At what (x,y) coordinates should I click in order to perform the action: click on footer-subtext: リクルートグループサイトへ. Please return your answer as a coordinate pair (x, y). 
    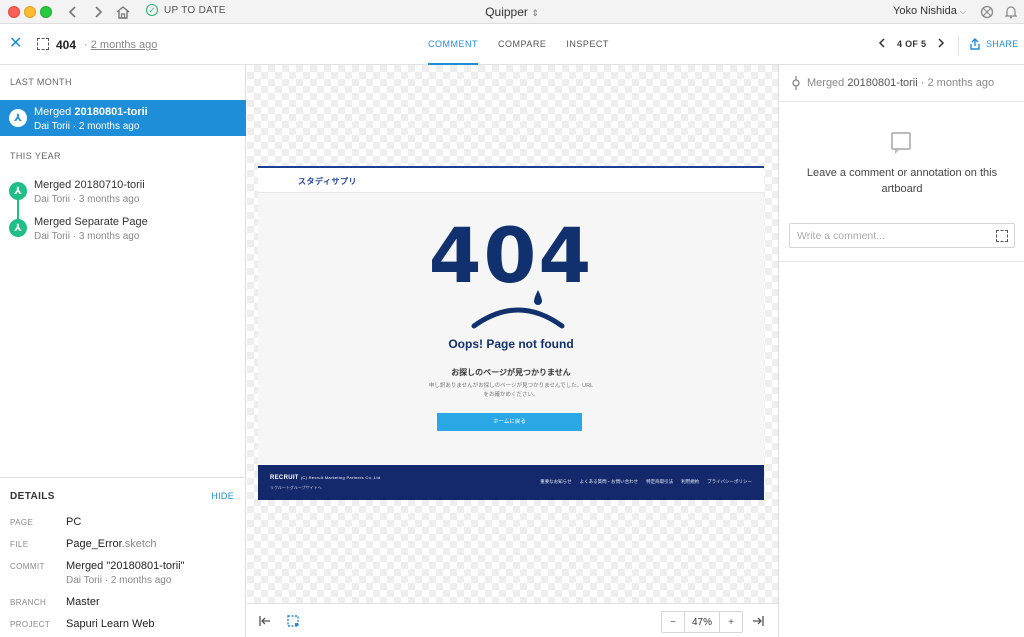
    Looking at the image, I should click on (296, 487).